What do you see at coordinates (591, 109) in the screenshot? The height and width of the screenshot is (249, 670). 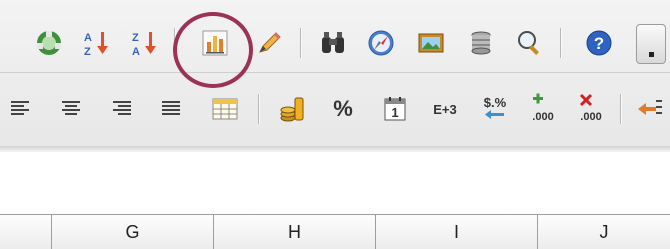 I see `delete-decimal-icon: .000` at bounding box center [591, 109].